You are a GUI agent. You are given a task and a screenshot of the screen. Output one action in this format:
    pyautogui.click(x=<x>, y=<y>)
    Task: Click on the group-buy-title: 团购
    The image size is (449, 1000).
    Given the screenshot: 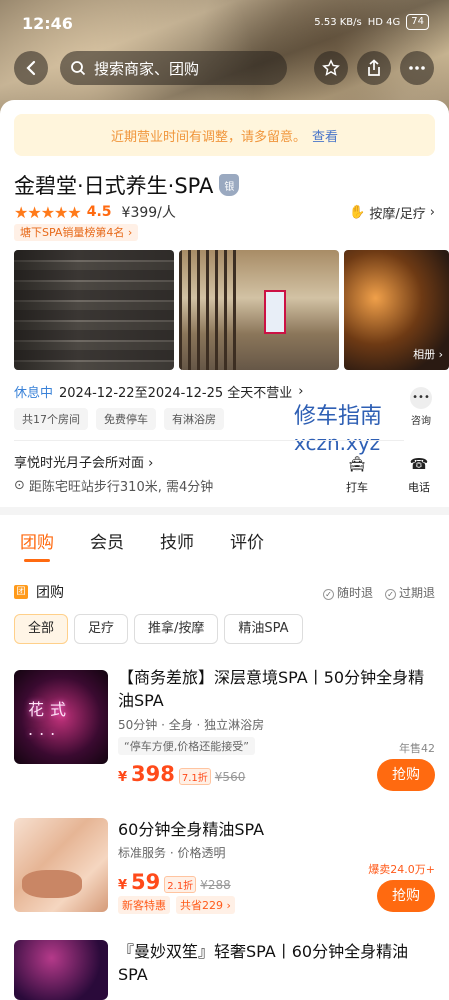 What is the action you would take?
    pyautogui.click(x=50, y=593)
    